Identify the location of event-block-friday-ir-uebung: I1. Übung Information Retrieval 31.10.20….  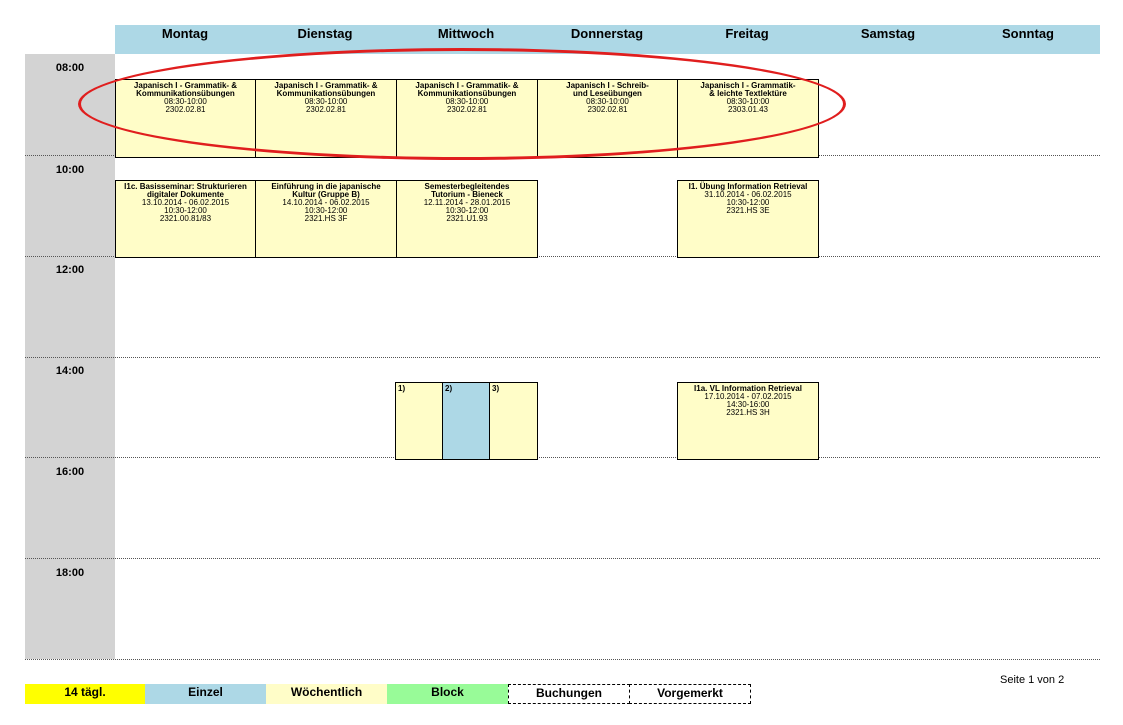
(748, 219).